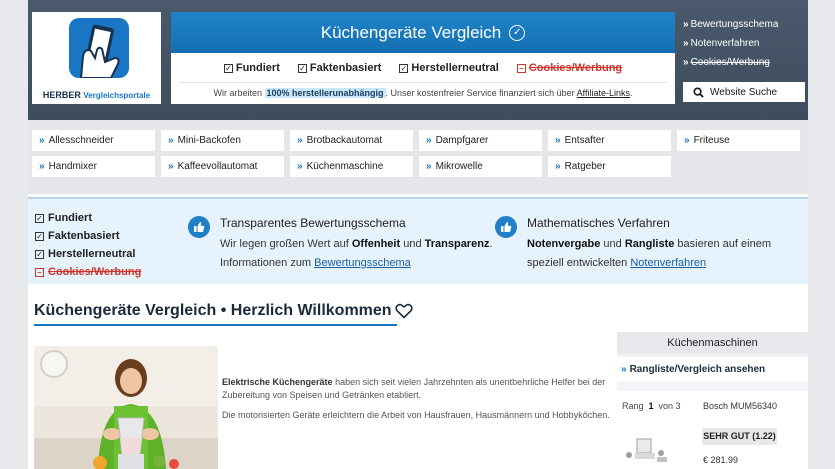 The height and width of the screenshot is (469, 835). I want to click on heart-icon, so click(403, 311).